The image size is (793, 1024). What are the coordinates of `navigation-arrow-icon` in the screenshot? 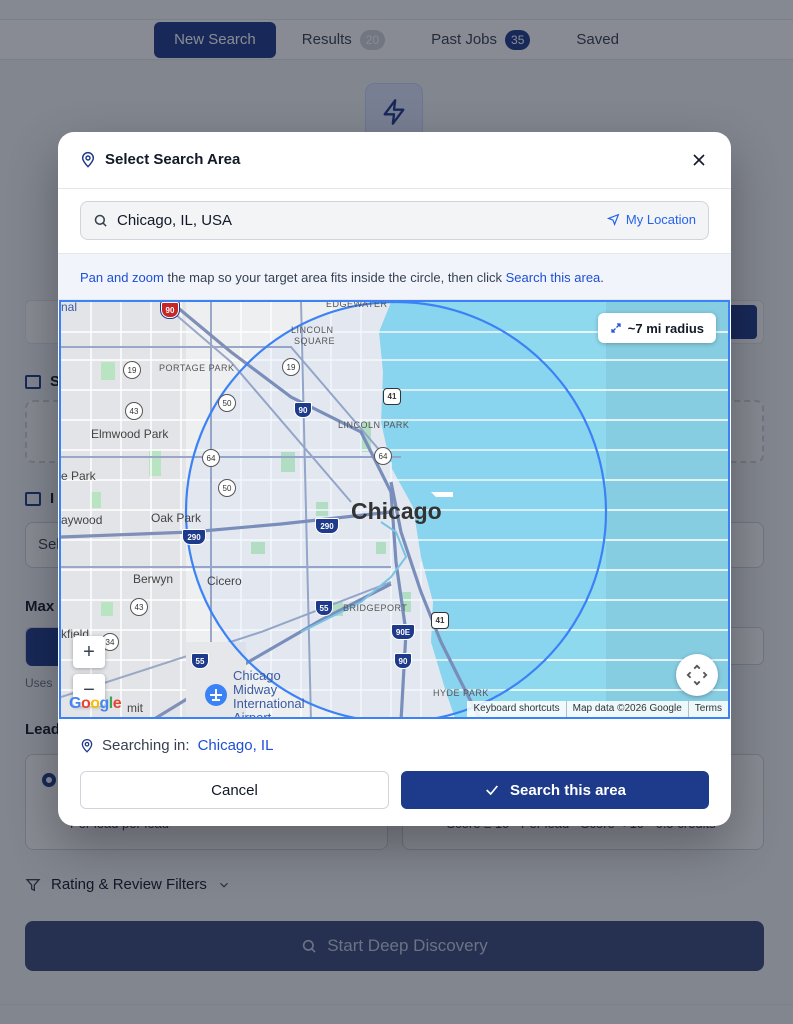 It's located at (613, 219).